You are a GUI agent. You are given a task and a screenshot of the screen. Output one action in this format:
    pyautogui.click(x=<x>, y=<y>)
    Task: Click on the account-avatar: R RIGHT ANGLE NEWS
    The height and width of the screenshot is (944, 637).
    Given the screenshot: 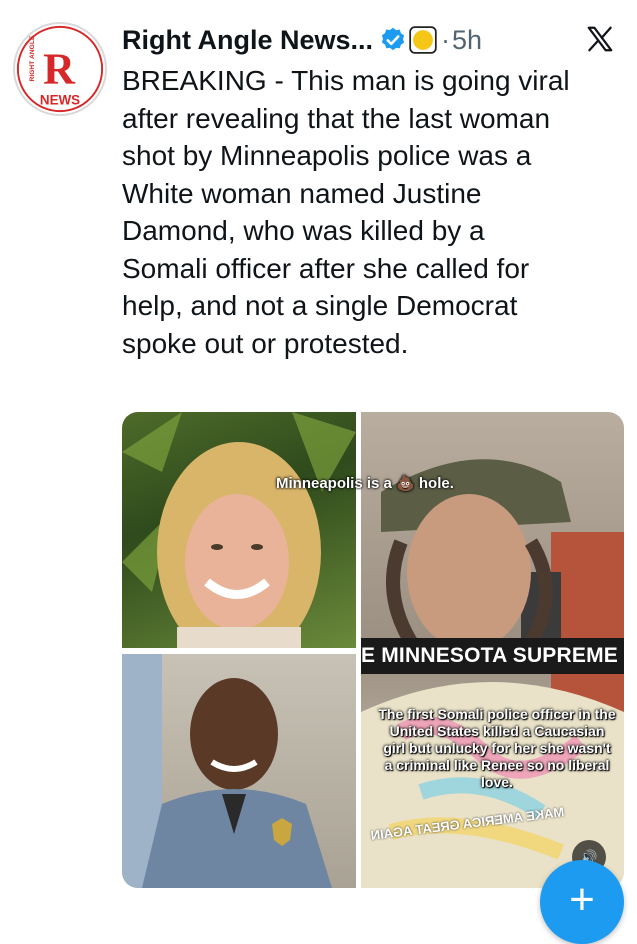 What is the action you would take?
    pyautogui.click(x=60, y=69)
    